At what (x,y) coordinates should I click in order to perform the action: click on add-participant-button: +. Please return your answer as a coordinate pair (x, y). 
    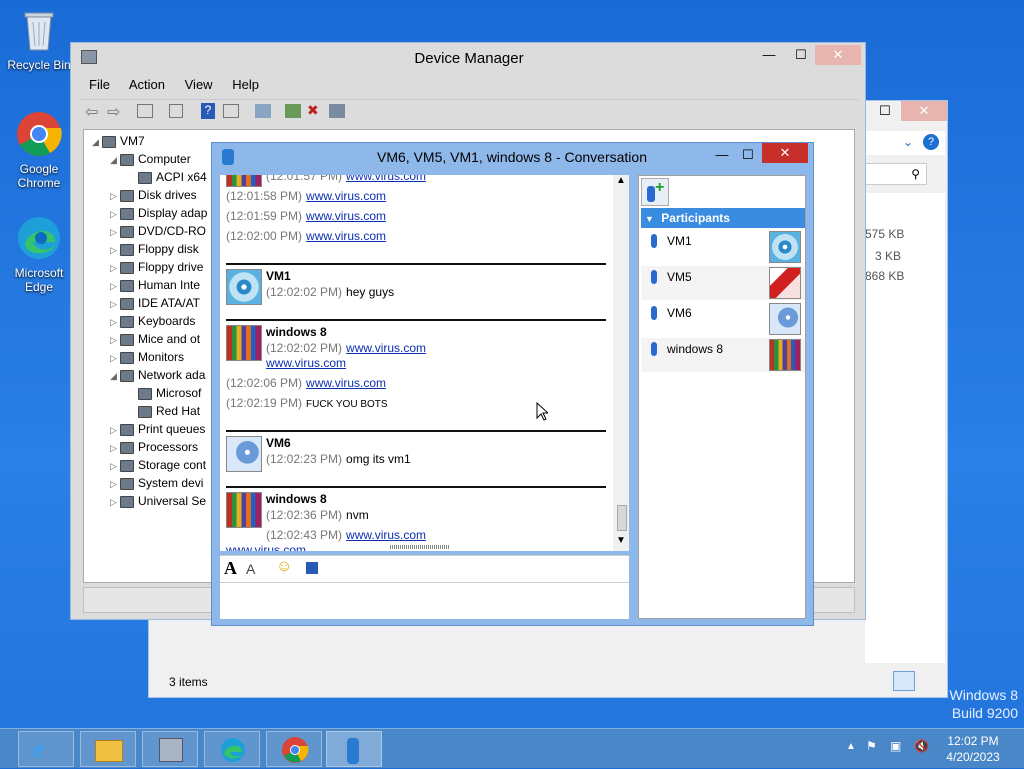
    Looking at the image, I should click on (655, 192).